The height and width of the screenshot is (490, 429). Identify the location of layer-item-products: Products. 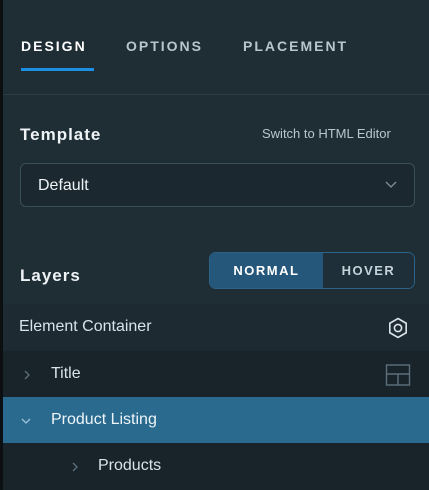
(216, 466).